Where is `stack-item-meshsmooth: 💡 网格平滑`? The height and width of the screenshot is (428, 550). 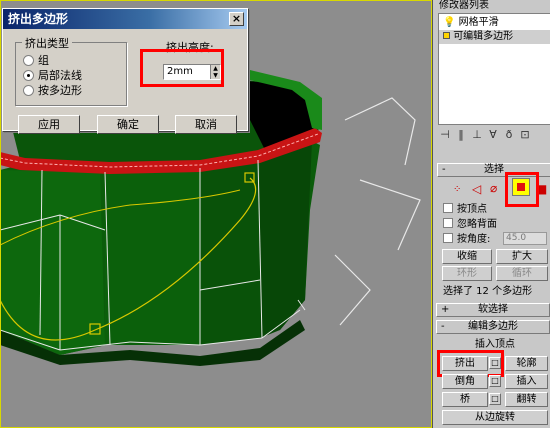
stack-item-meshsmooth: 💡 网格平滑 is located at coordinates (494, 23).